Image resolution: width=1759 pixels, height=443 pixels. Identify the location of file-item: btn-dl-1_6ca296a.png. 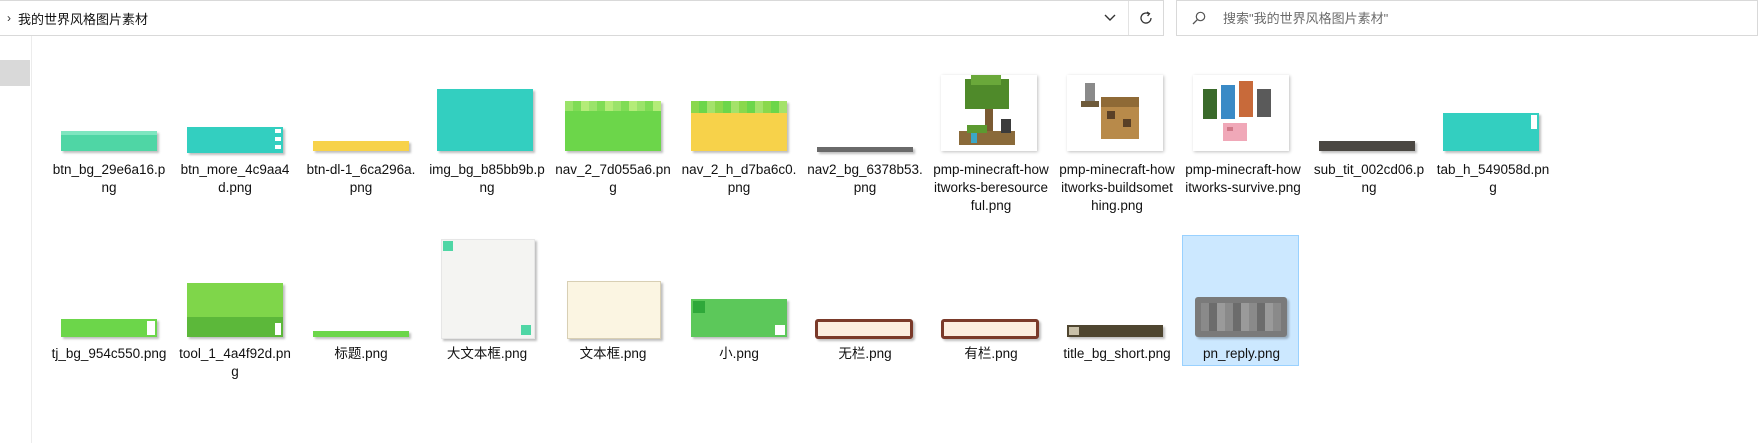
(360, 145).